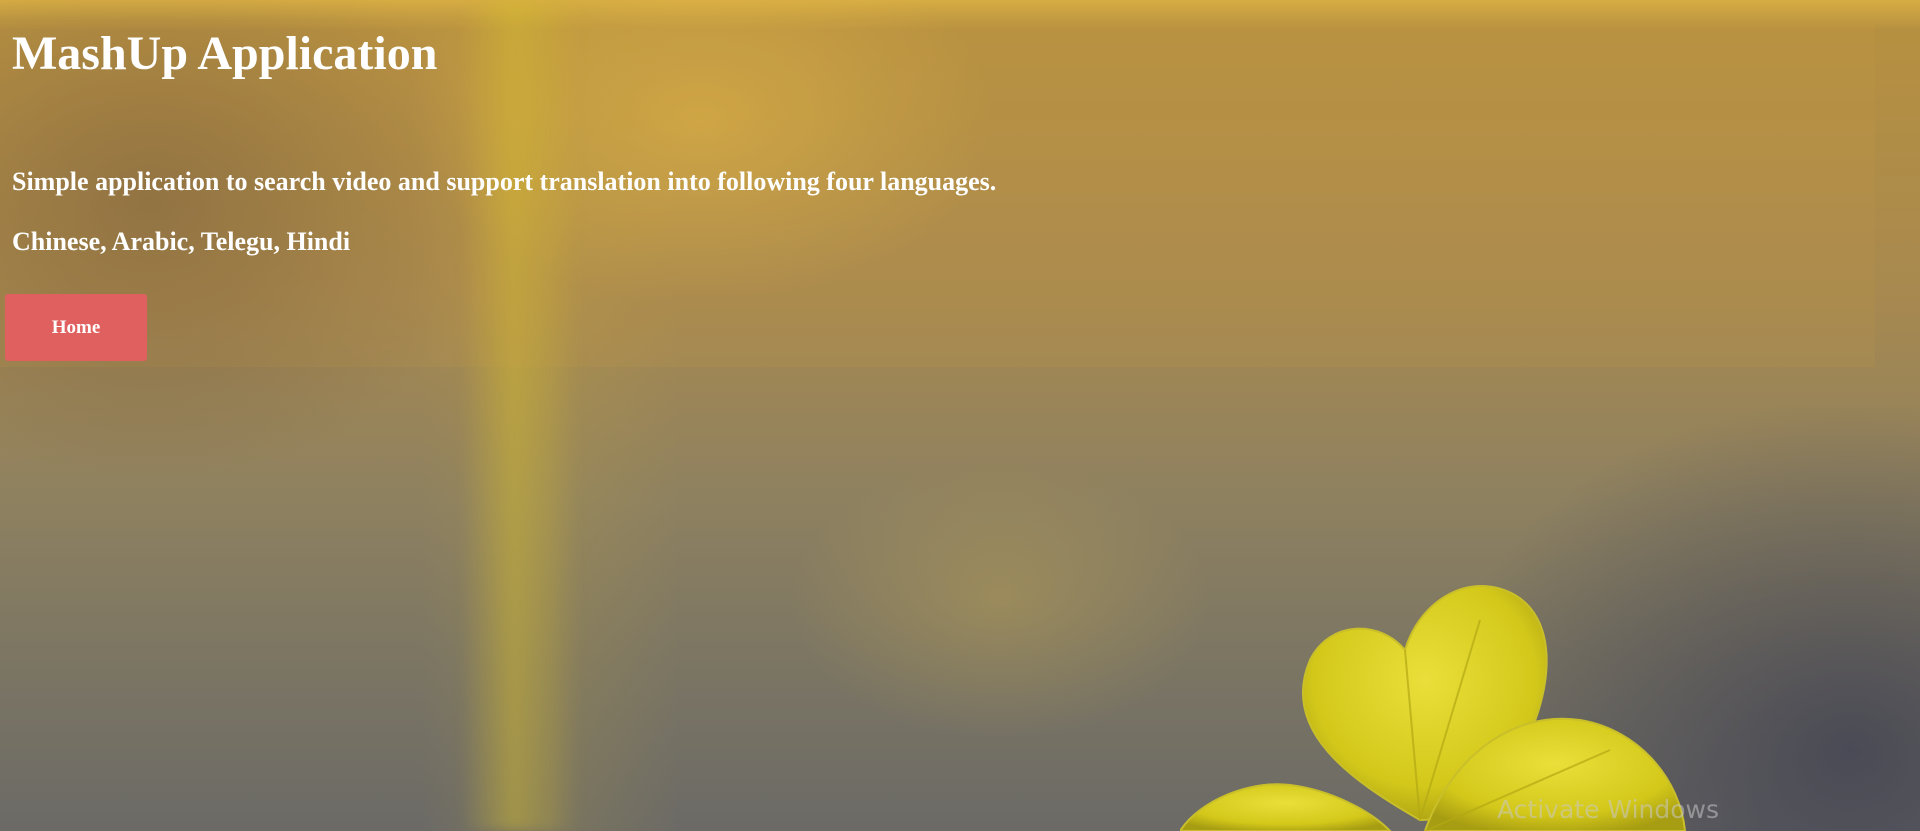 The image size is (1920, 831). What do you see at coordinates (1433, 708) in the screenshot?
I see `clover-leaf-icon` at bounding box center [1433, 708].